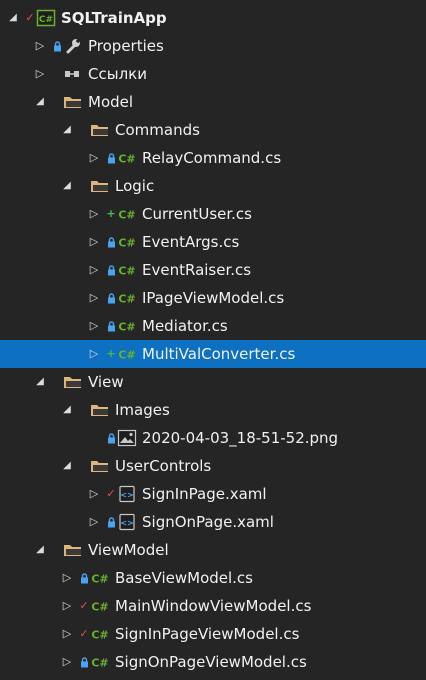 Image resolution: width=426 pixels, height=680 pixels. I want to click on tree-node-label: Commands, so click(157, 130).